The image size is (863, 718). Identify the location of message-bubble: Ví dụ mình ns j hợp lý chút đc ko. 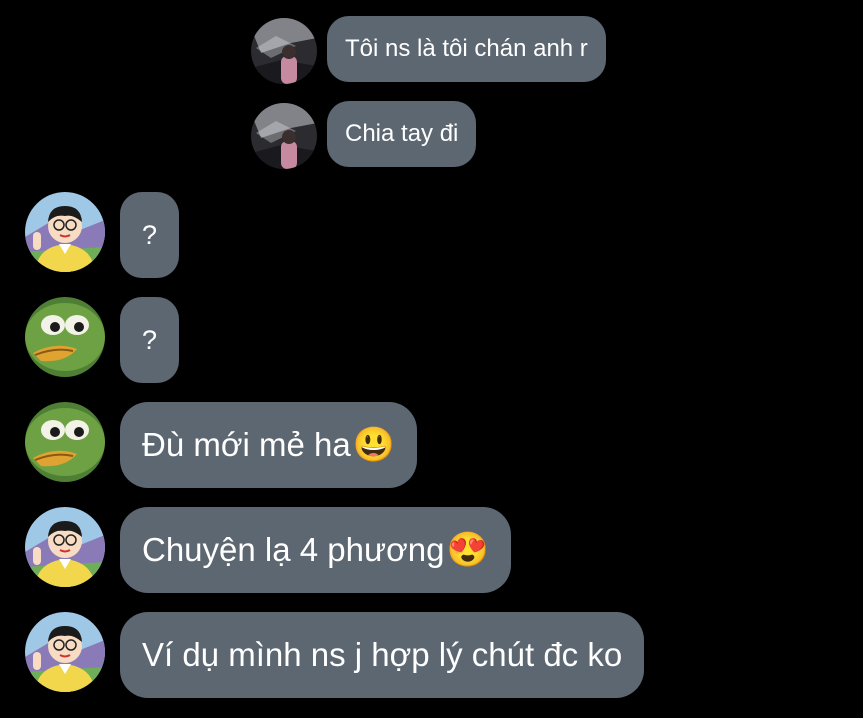
(382, 655).